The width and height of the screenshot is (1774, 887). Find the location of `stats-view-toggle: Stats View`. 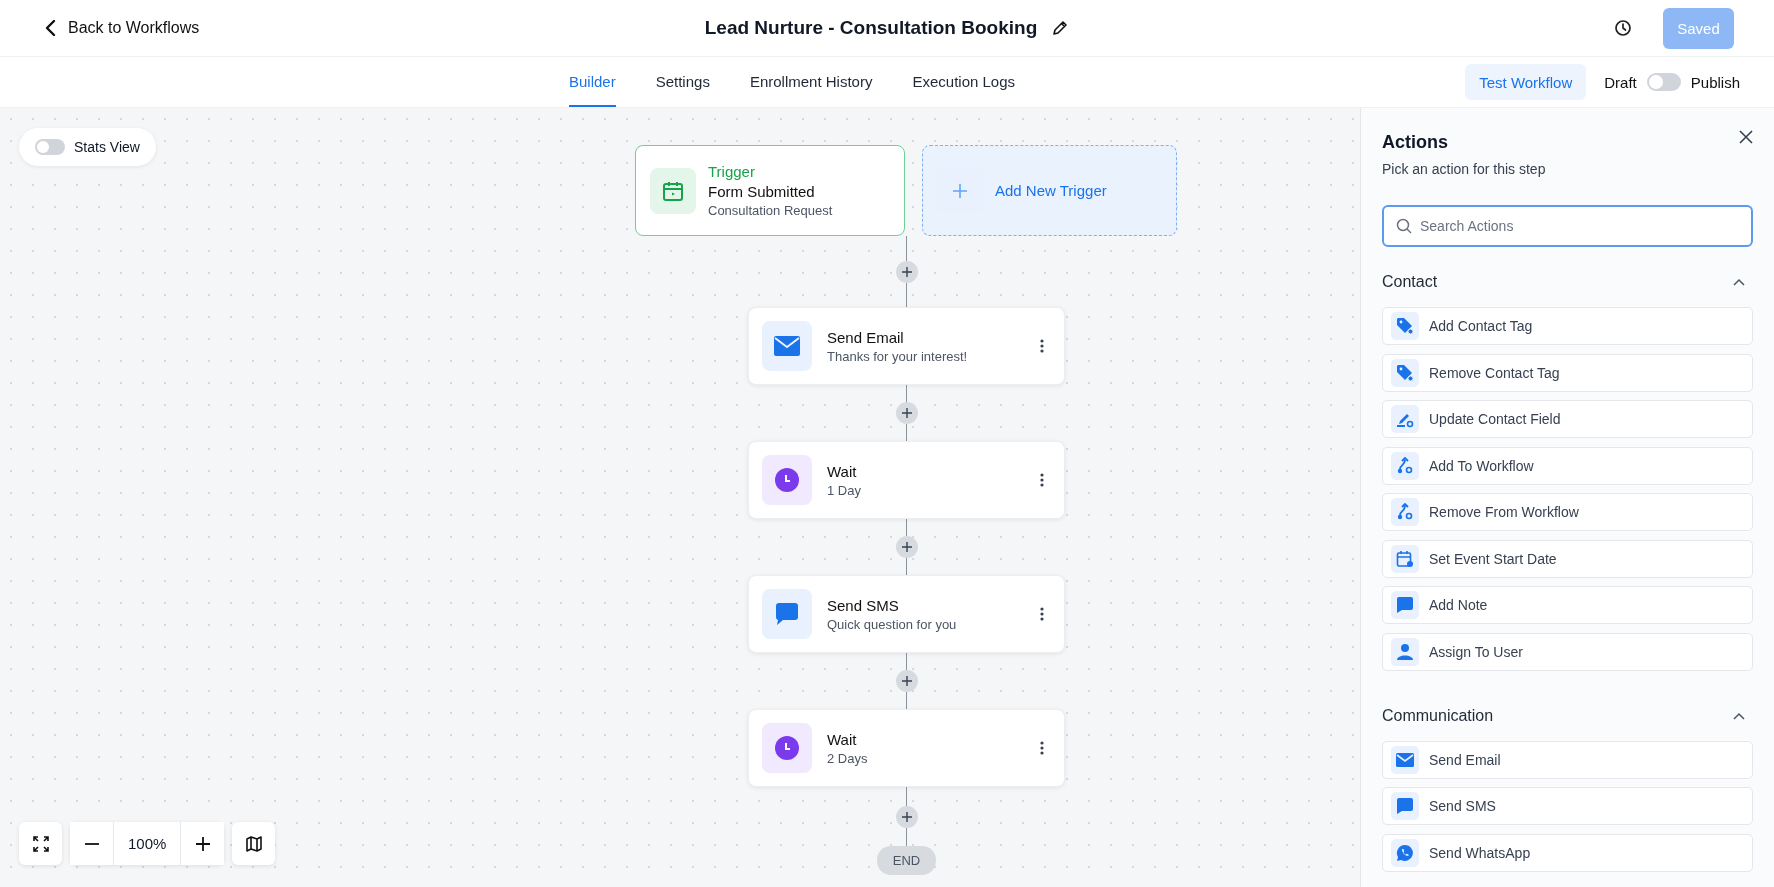

stats-view-toggle: Stats View is located at coordinates (87, 147).